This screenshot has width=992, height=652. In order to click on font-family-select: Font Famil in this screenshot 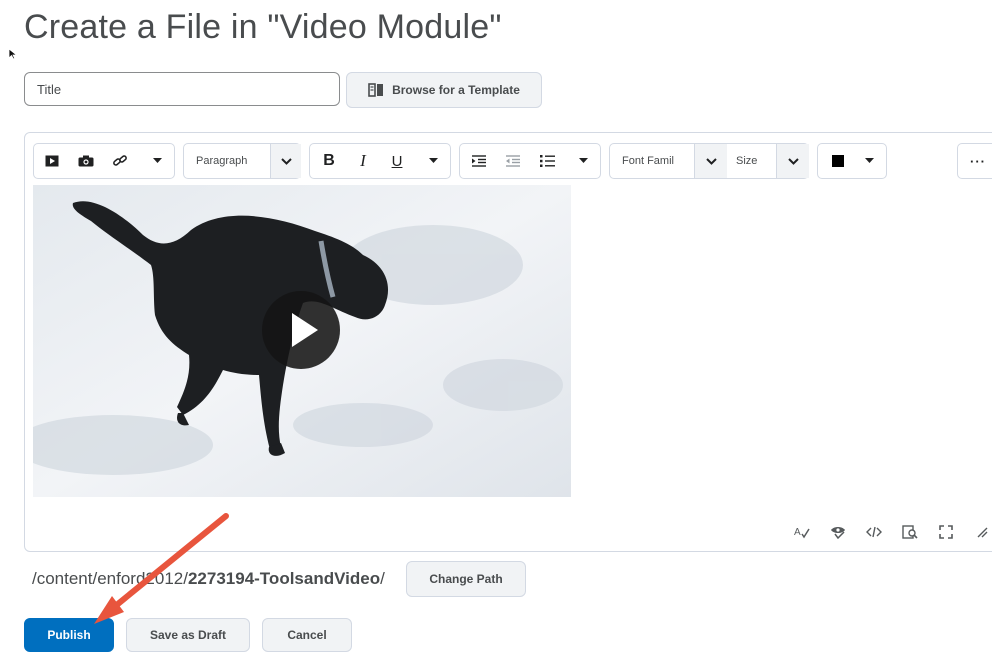, I will do `click(653, 161)`.